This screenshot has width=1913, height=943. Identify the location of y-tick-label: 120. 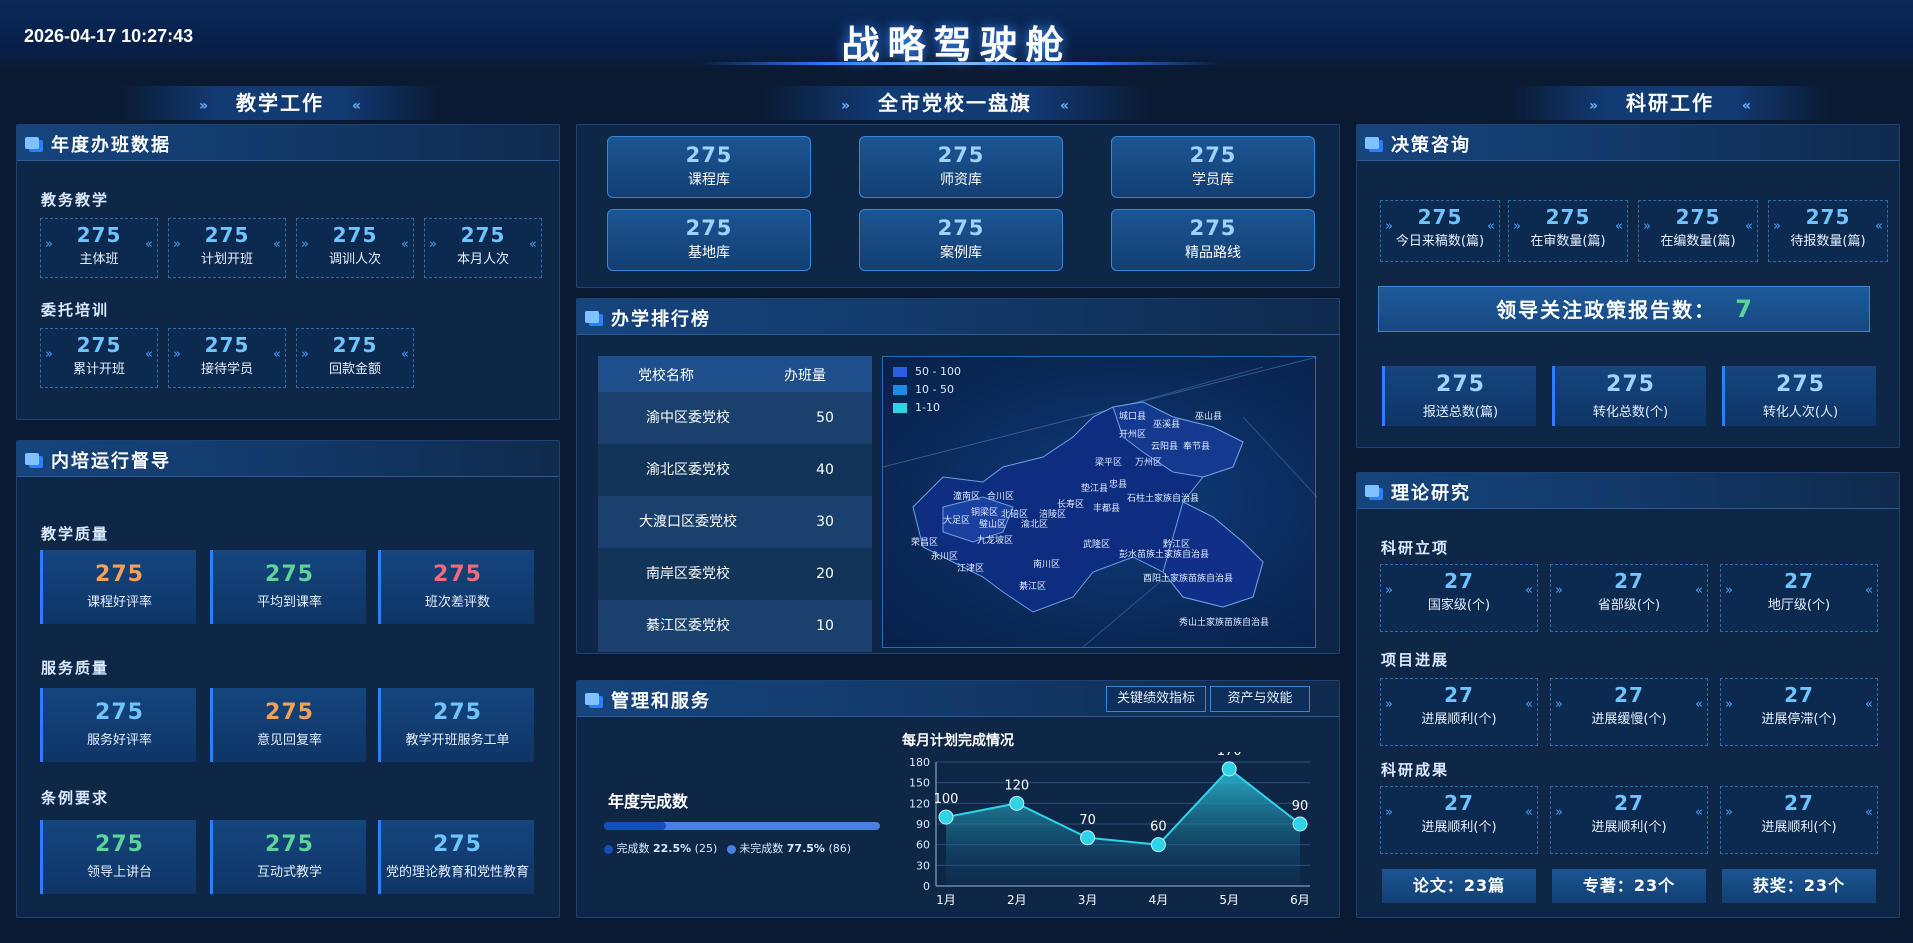
(919, 803).